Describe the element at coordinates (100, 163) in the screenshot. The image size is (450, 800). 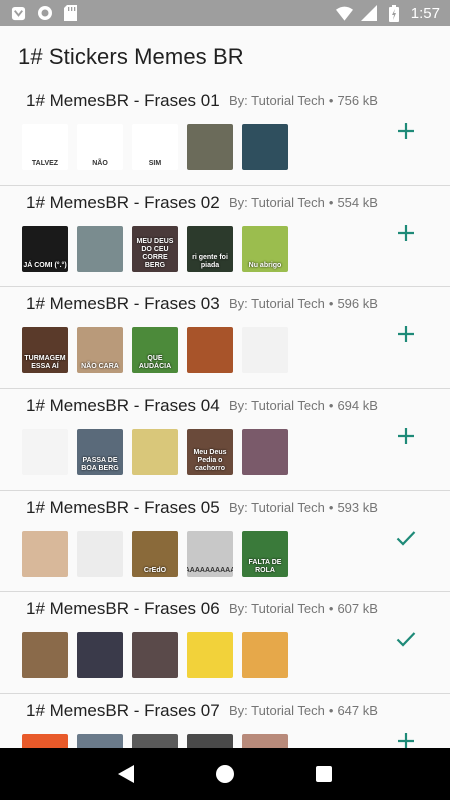
I see `sticker-caption: NÃO` at that location.